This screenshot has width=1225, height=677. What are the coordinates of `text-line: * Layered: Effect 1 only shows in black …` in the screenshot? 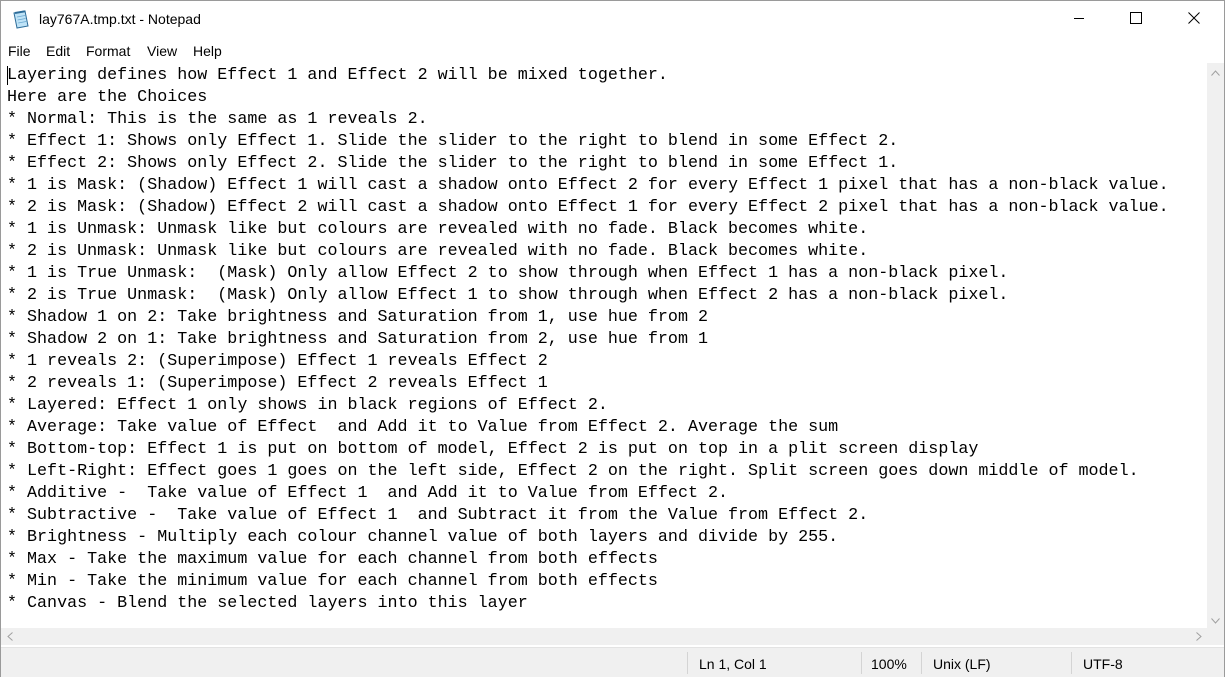 It's located at (588, 406).